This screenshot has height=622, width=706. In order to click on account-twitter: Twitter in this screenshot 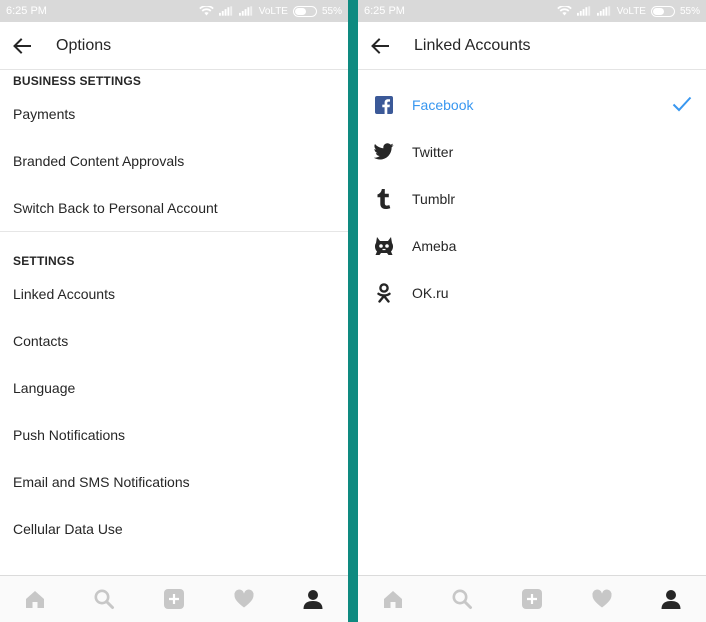, I will do `click(532, 151)`.